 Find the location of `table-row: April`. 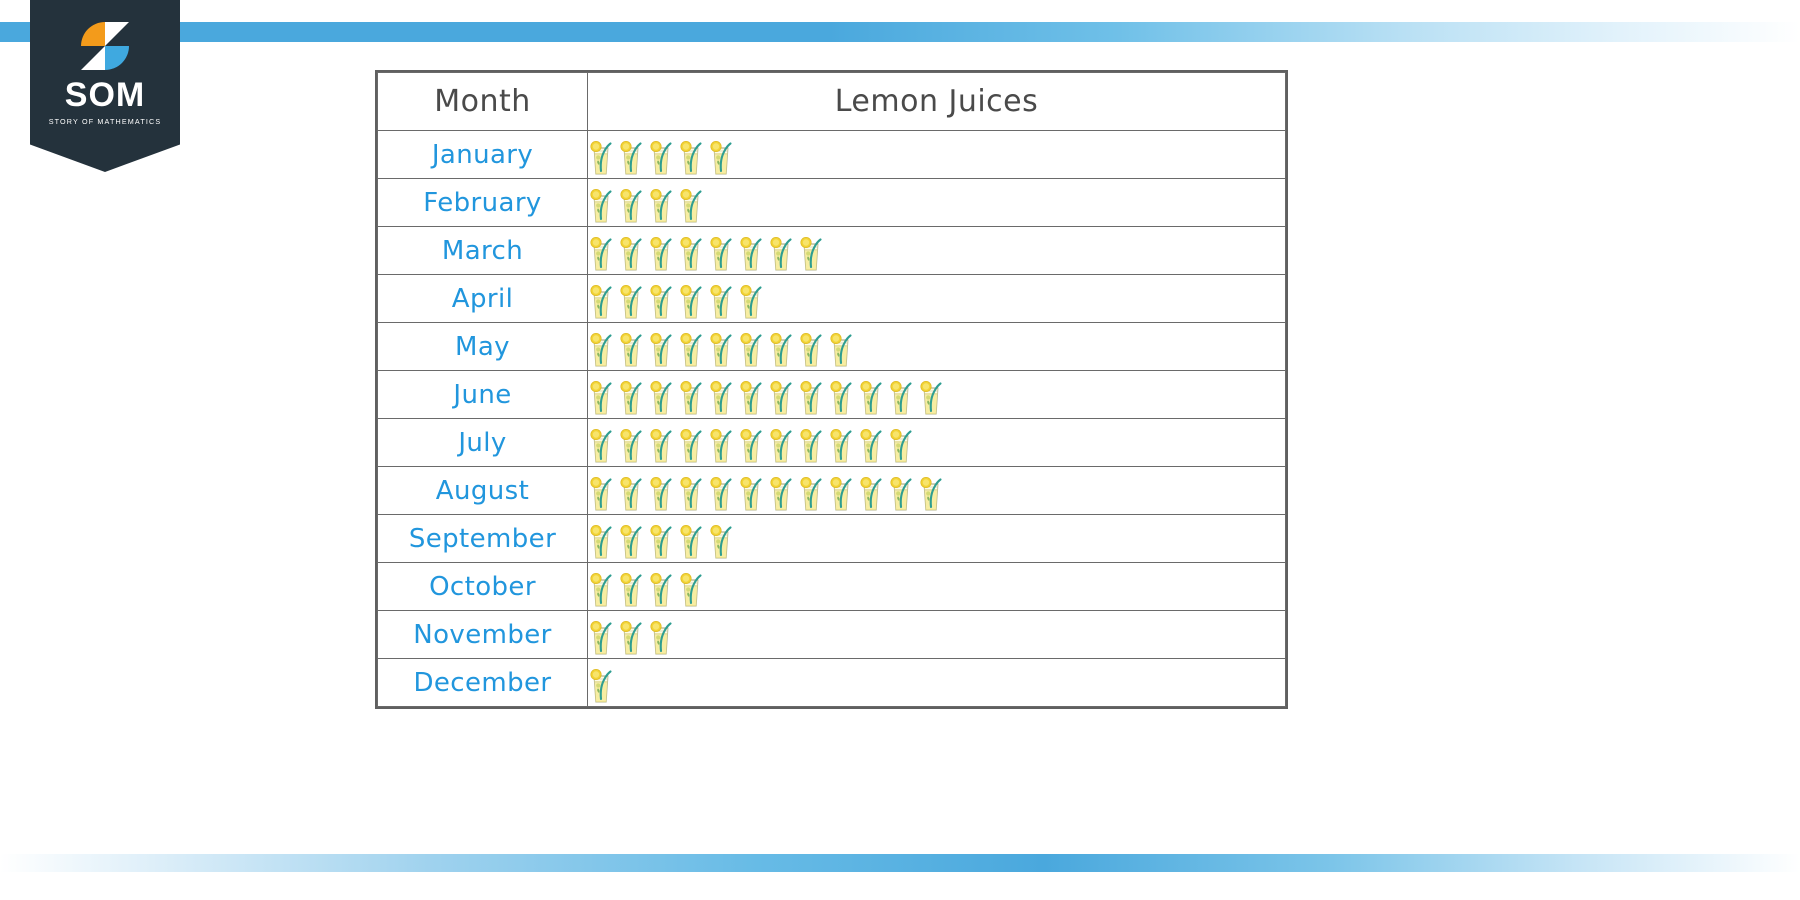

table-row: April is located at coordinates (831, 298).